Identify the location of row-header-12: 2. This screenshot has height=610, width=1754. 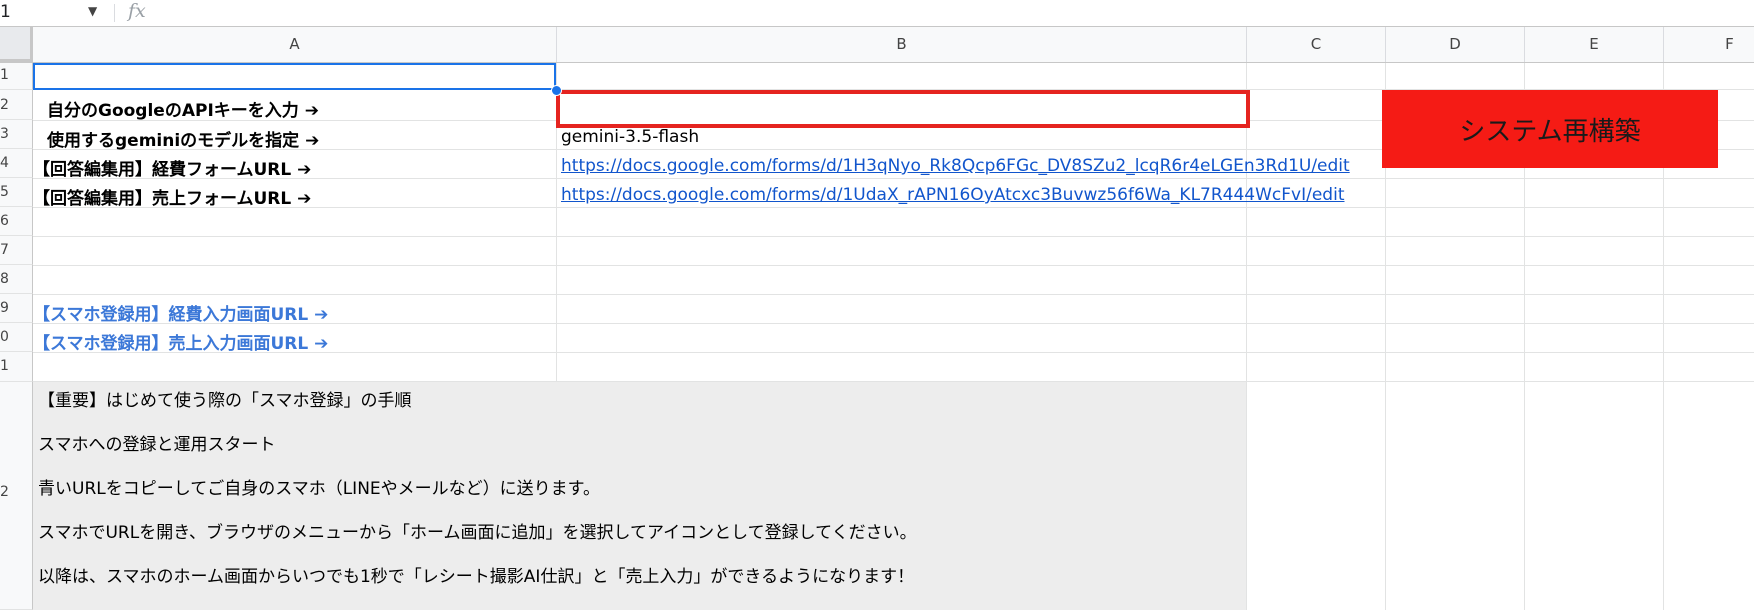
(16, 496).